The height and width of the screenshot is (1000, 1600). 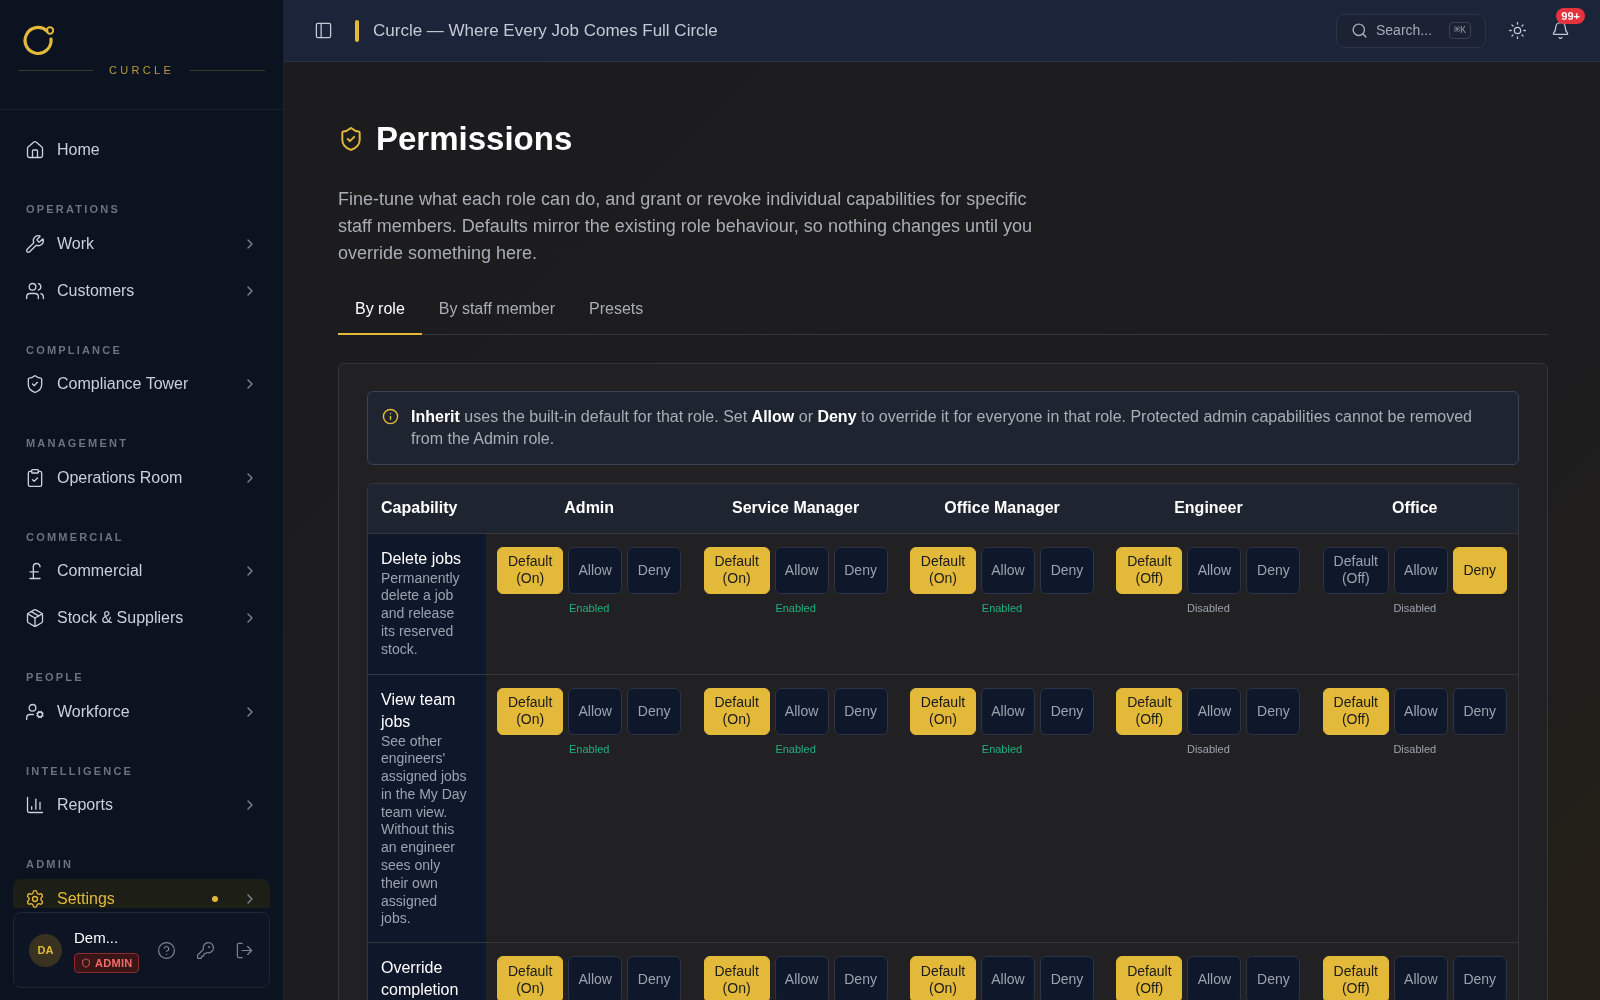 I want to click on box-icon, so click(x=35, y=618).